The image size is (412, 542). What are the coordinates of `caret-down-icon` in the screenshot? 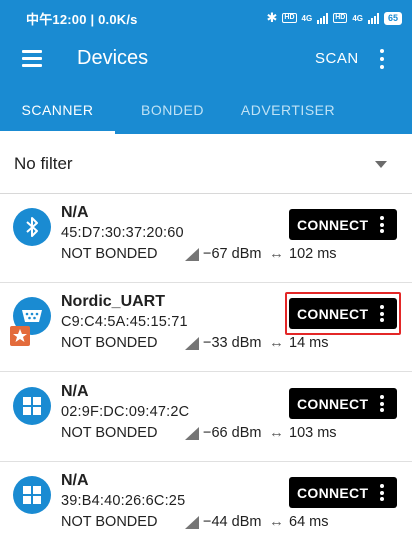 It's located at (381, 164).